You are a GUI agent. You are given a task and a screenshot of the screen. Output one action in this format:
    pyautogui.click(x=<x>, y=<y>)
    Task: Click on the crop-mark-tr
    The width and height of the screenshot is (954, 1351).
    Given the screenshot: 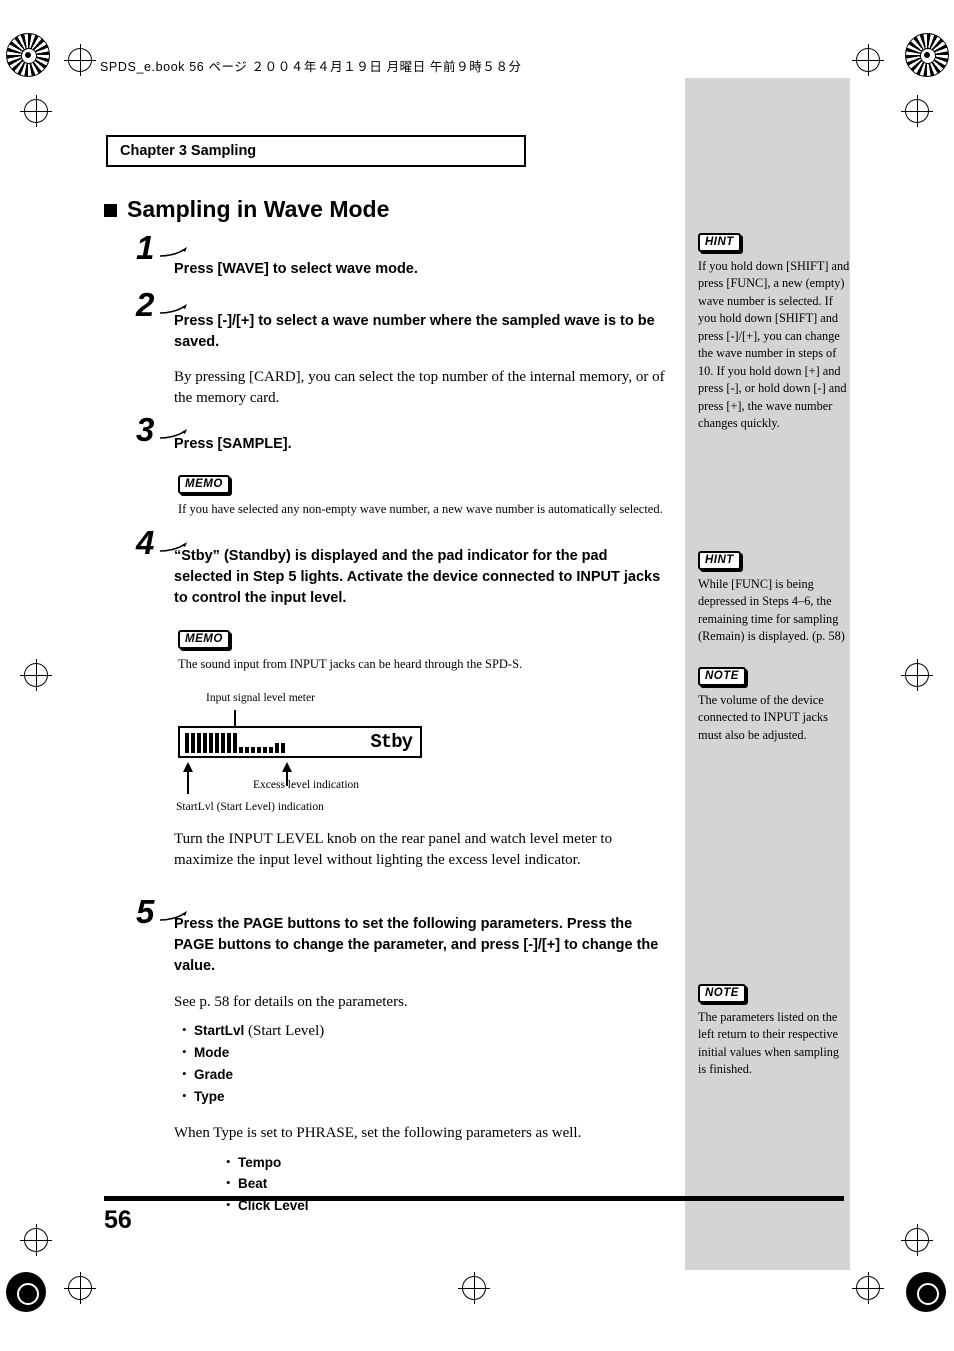 What is the action you would take?
    pyautogui.click(x=868, y=60)
    